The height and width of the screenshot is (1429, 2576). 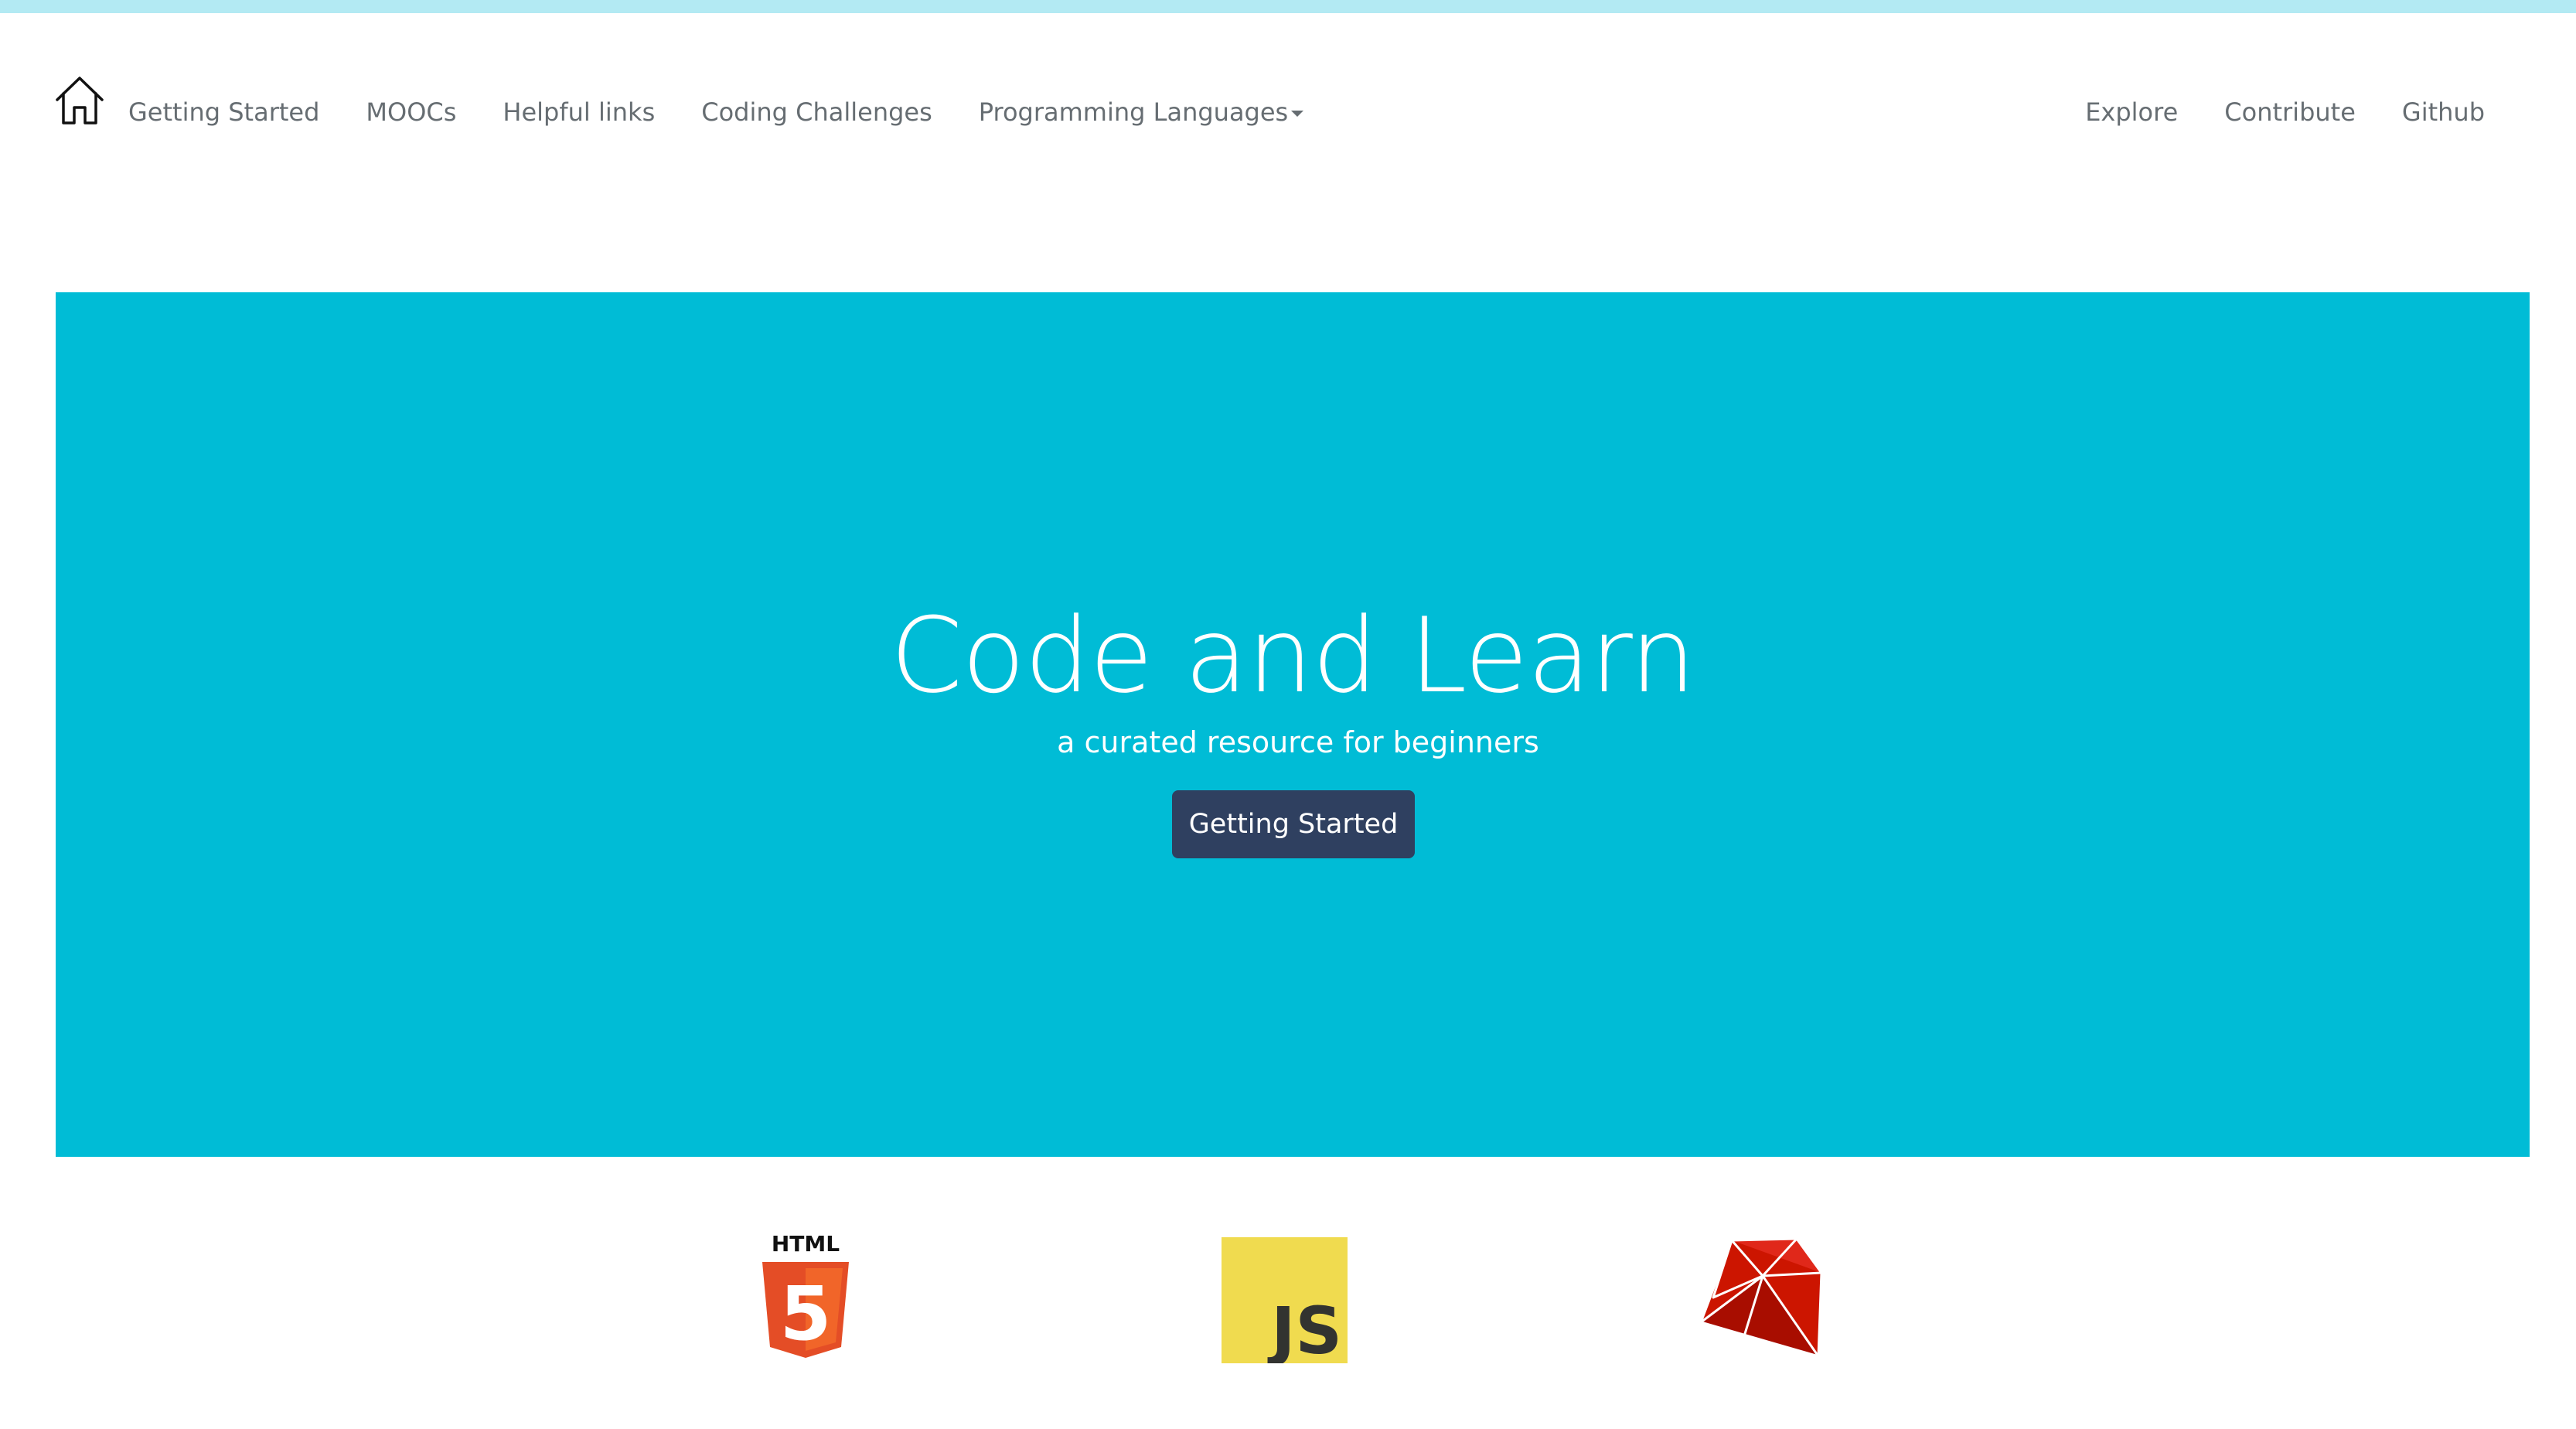 I want to click on html5-badge-number: 5, so click(x=806, y=1313).